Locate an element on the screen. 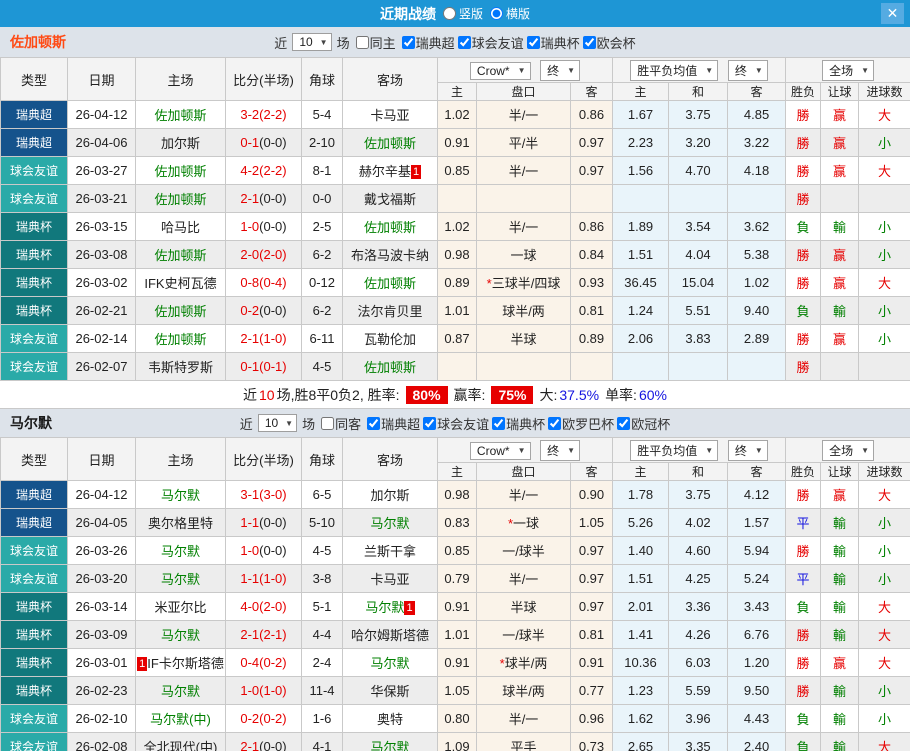 This screenshot has height=751, width=910. layout-radio-horizontal: 横版 is located at coordinates (510, 13).